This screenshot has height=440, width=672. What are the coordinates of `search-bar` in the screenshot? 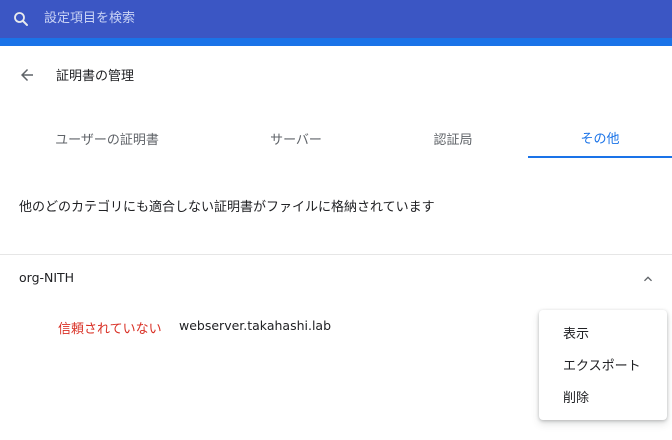 It's located at (336, 19).